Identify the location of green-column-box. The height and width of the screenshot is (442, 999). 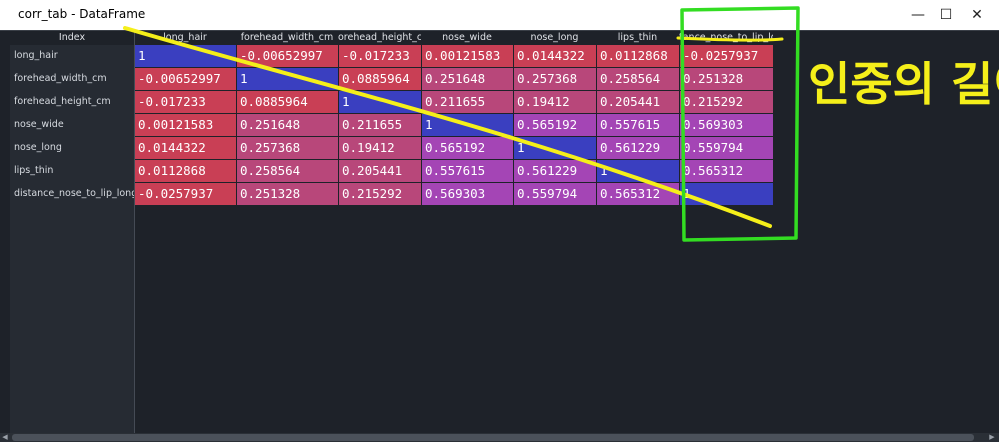
(740, 124).